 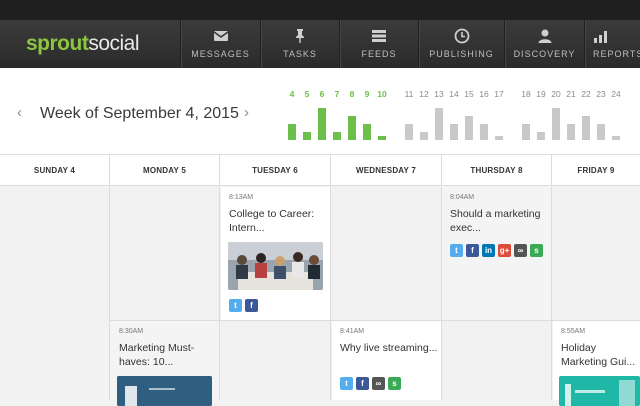 What do you see at coordinates (462, 197) in the screenshot?
I see `post-time: 8:04AM` at bounding box center [462, 197].